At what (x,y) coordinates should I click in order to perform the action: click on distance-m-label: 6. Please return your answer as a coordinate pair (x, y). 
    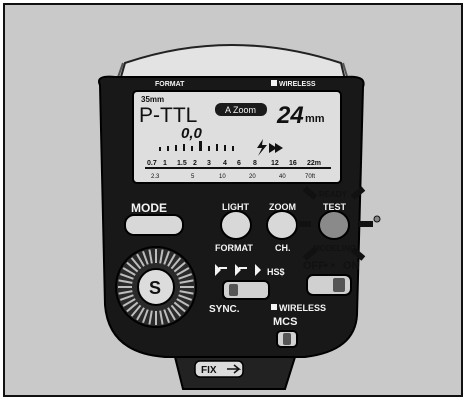
    Looking at the image, I should click on (239, 163).